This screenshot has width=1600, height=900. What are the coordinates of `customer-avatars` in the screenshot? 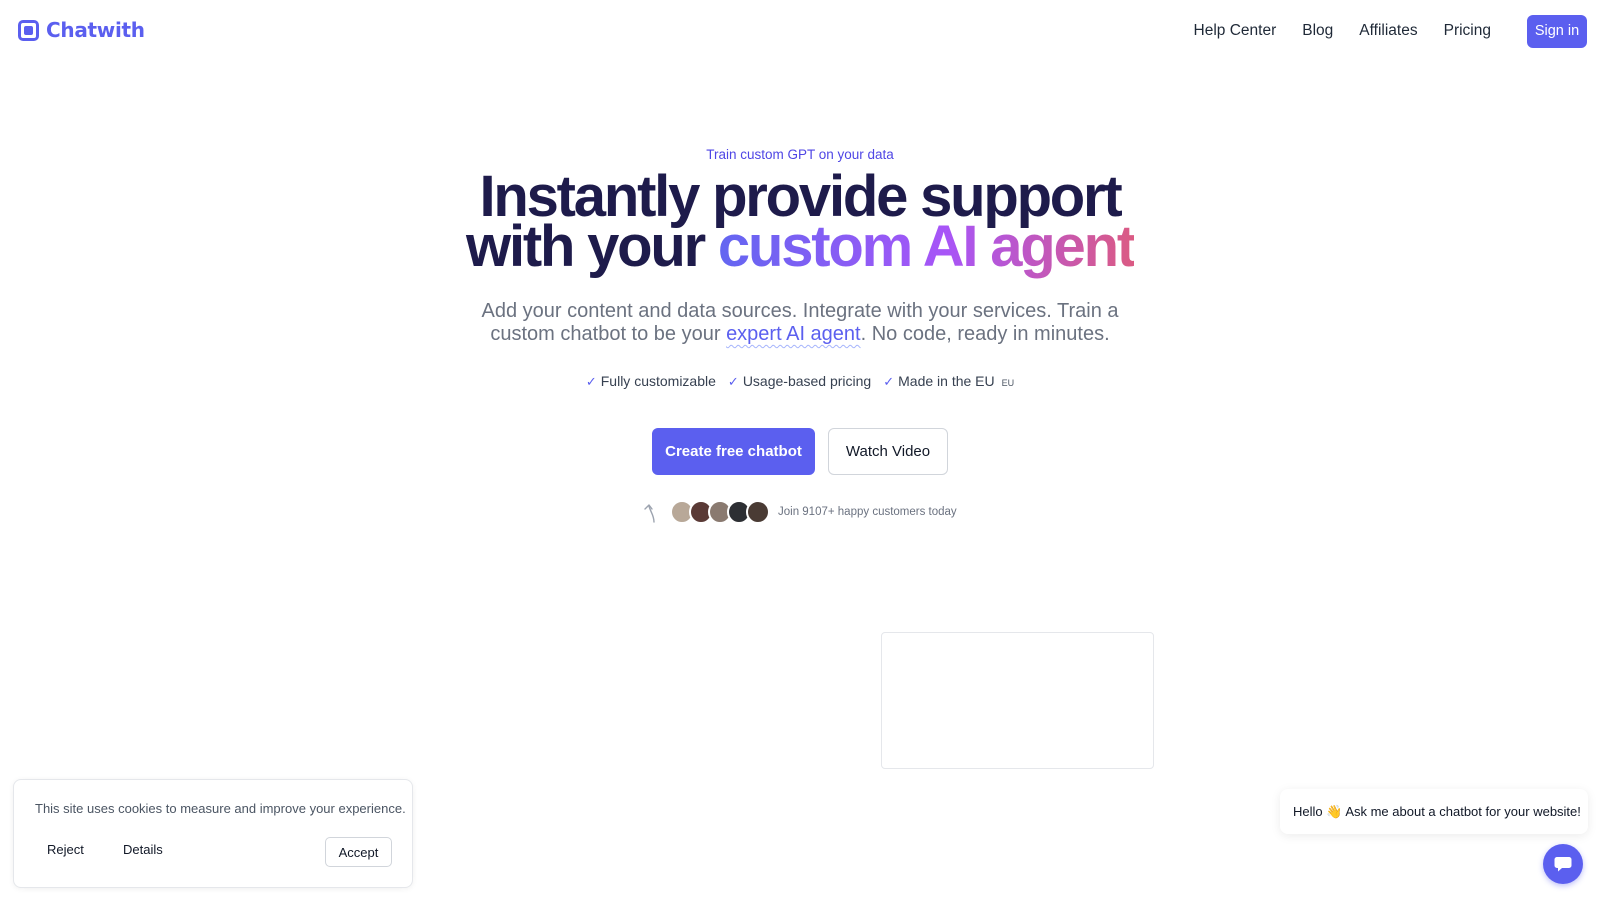 It's located at (720, 512).